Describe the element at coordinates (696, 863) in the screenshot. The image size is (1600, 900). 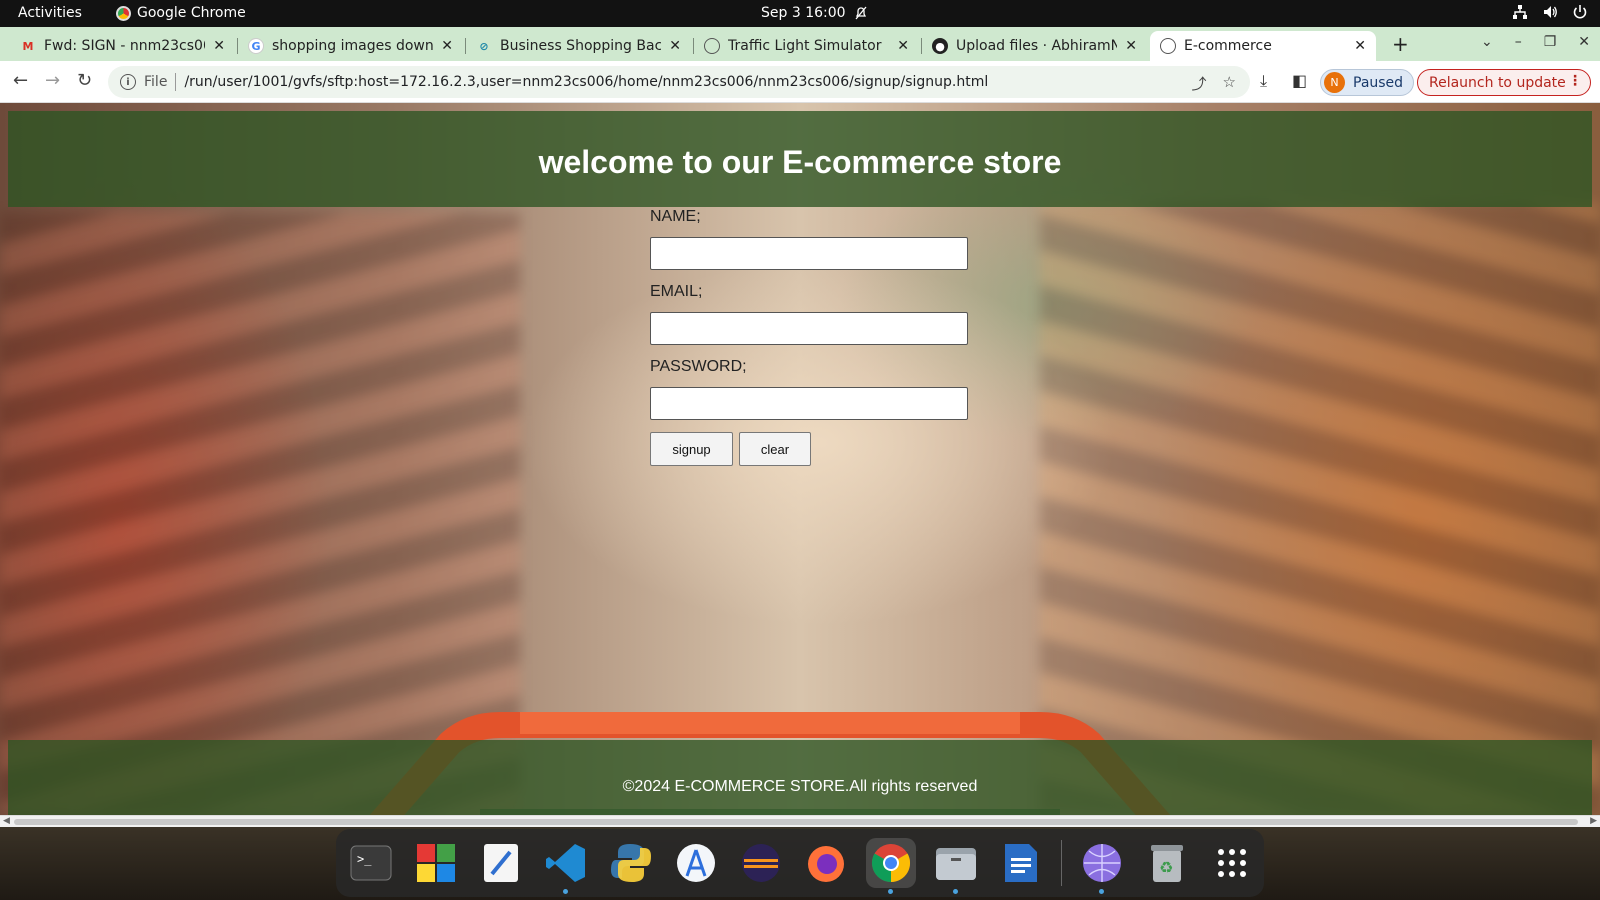
I see `android-studio-icon` at that location.